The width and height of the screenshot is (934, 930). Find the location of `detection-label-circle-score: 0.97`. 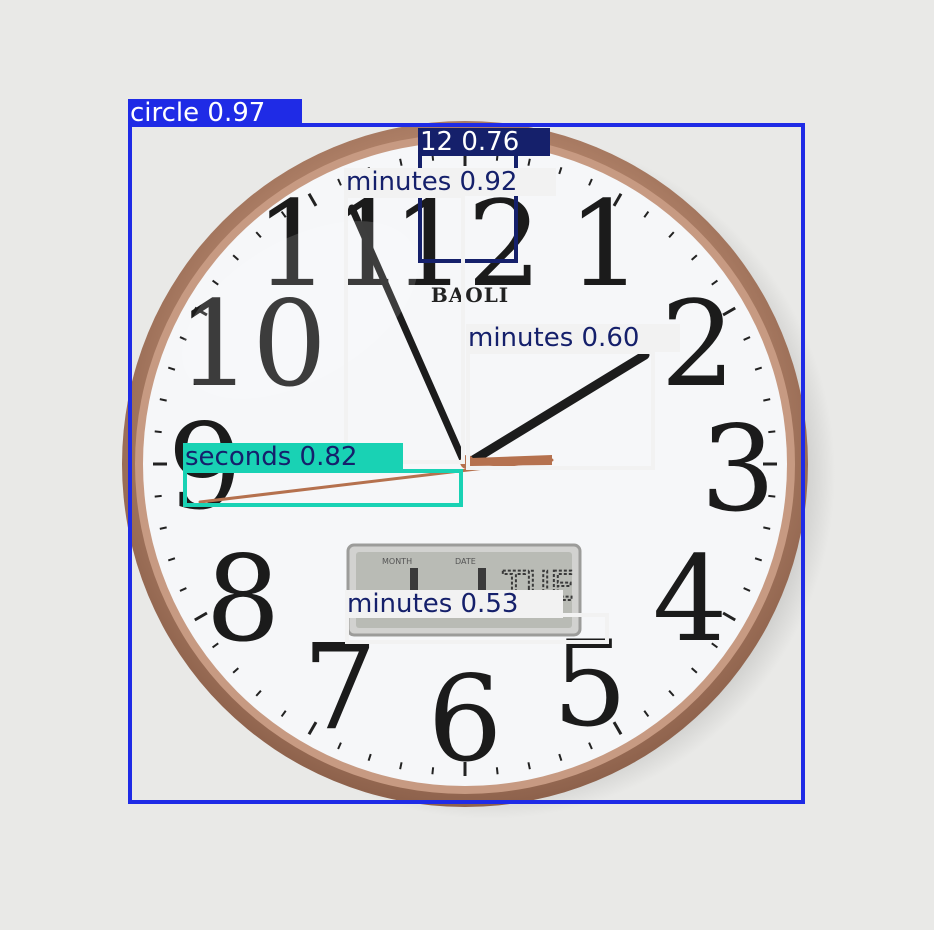

detection-label-circle-score: 0.97 is located at coordinates (236, 113).